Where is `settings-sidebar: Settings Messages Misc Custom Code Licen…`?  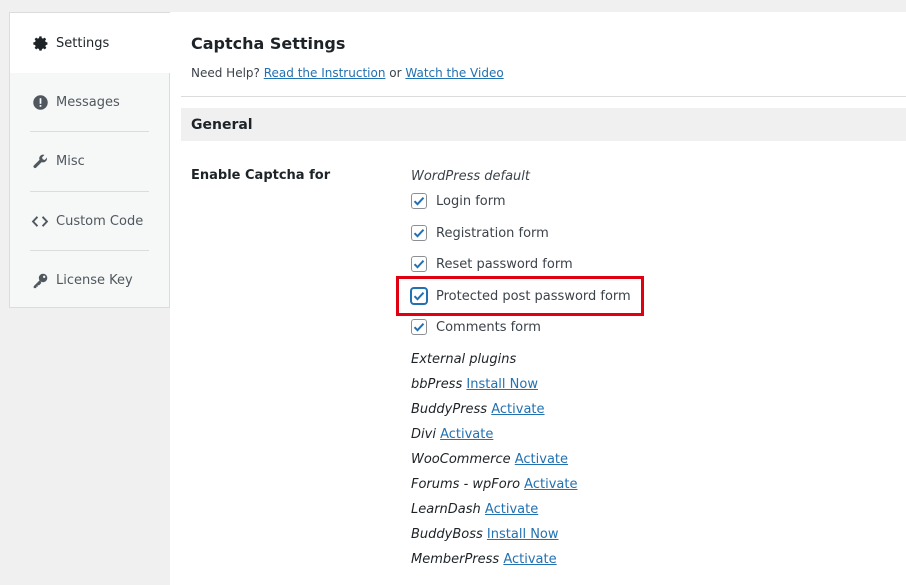
settings-sidebar: Settings Messages Misc Custom Code Licen… is located at coordinates (89, 160).